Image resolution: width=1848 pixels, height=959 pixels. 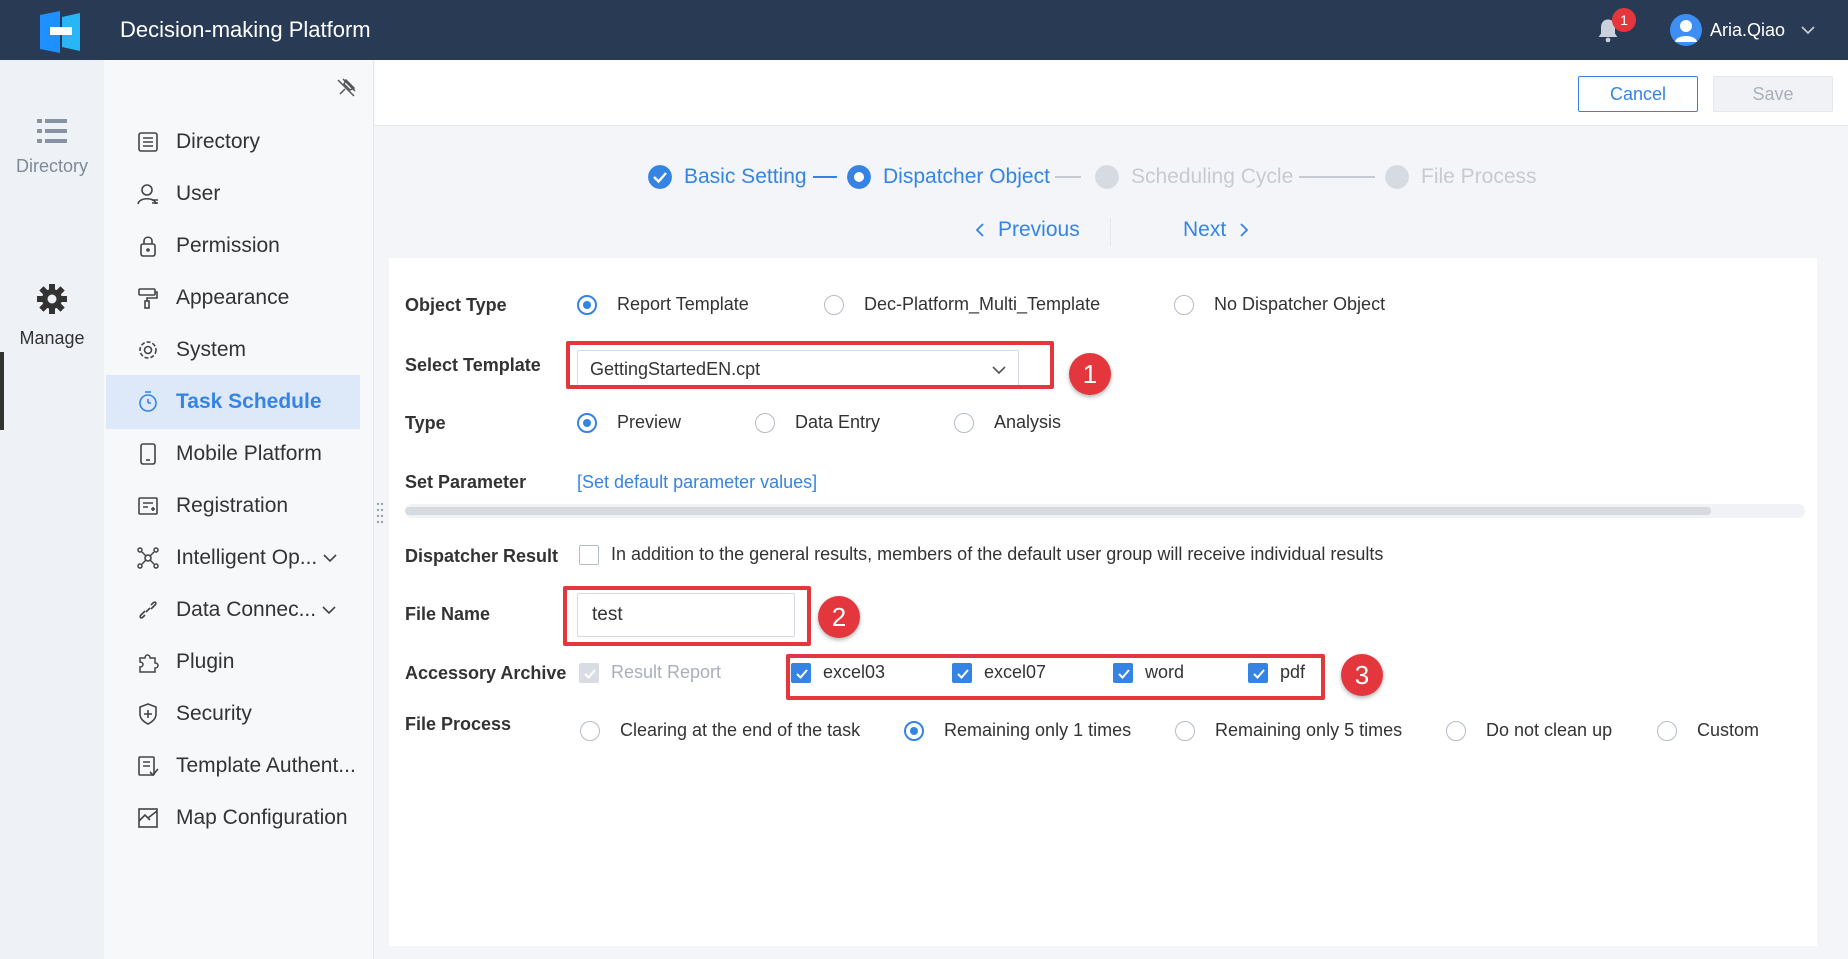 I want to click on set-default-parameter-link: [Set default parameter values], so click(x=697, y=482).